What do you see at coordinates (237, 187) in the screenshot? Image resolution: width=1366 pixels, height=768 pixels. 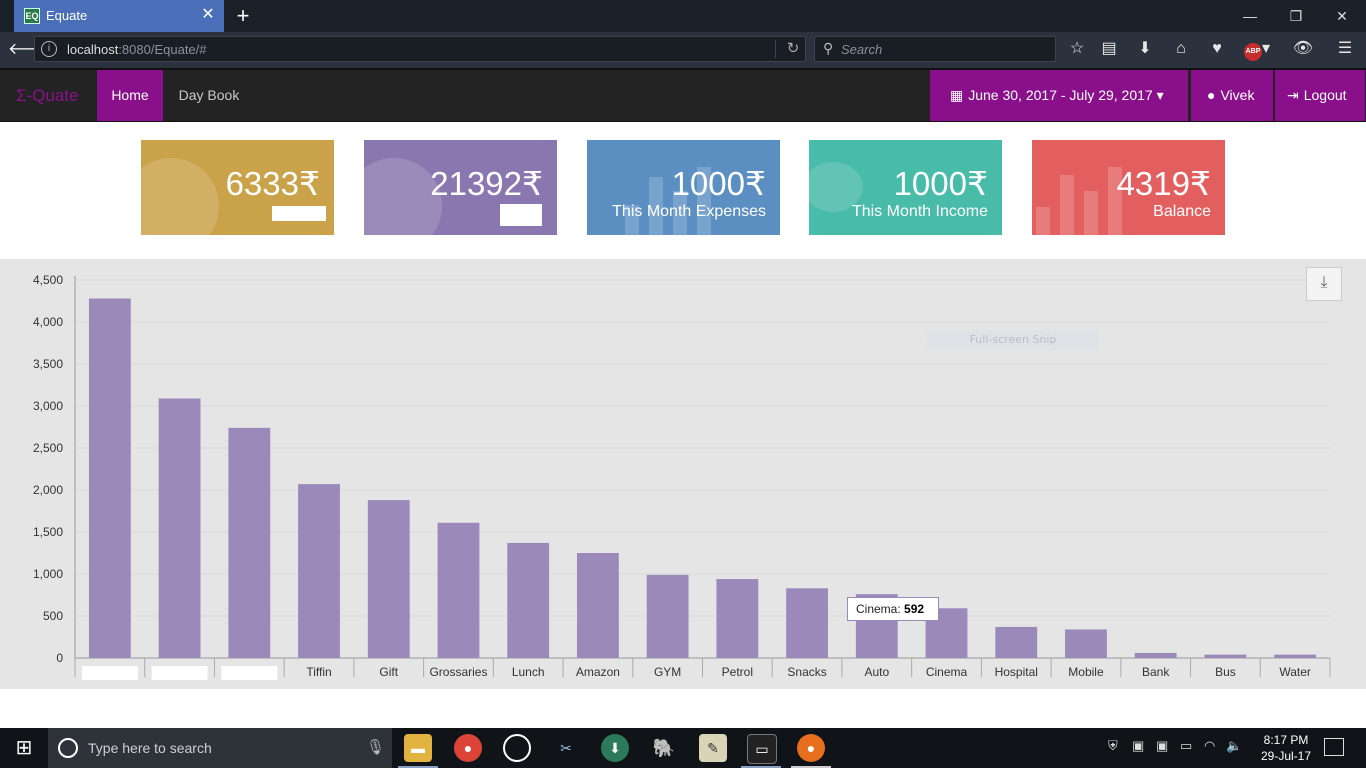 I see `summary-card-1: 6333₹` at bounding box center [237, 187].